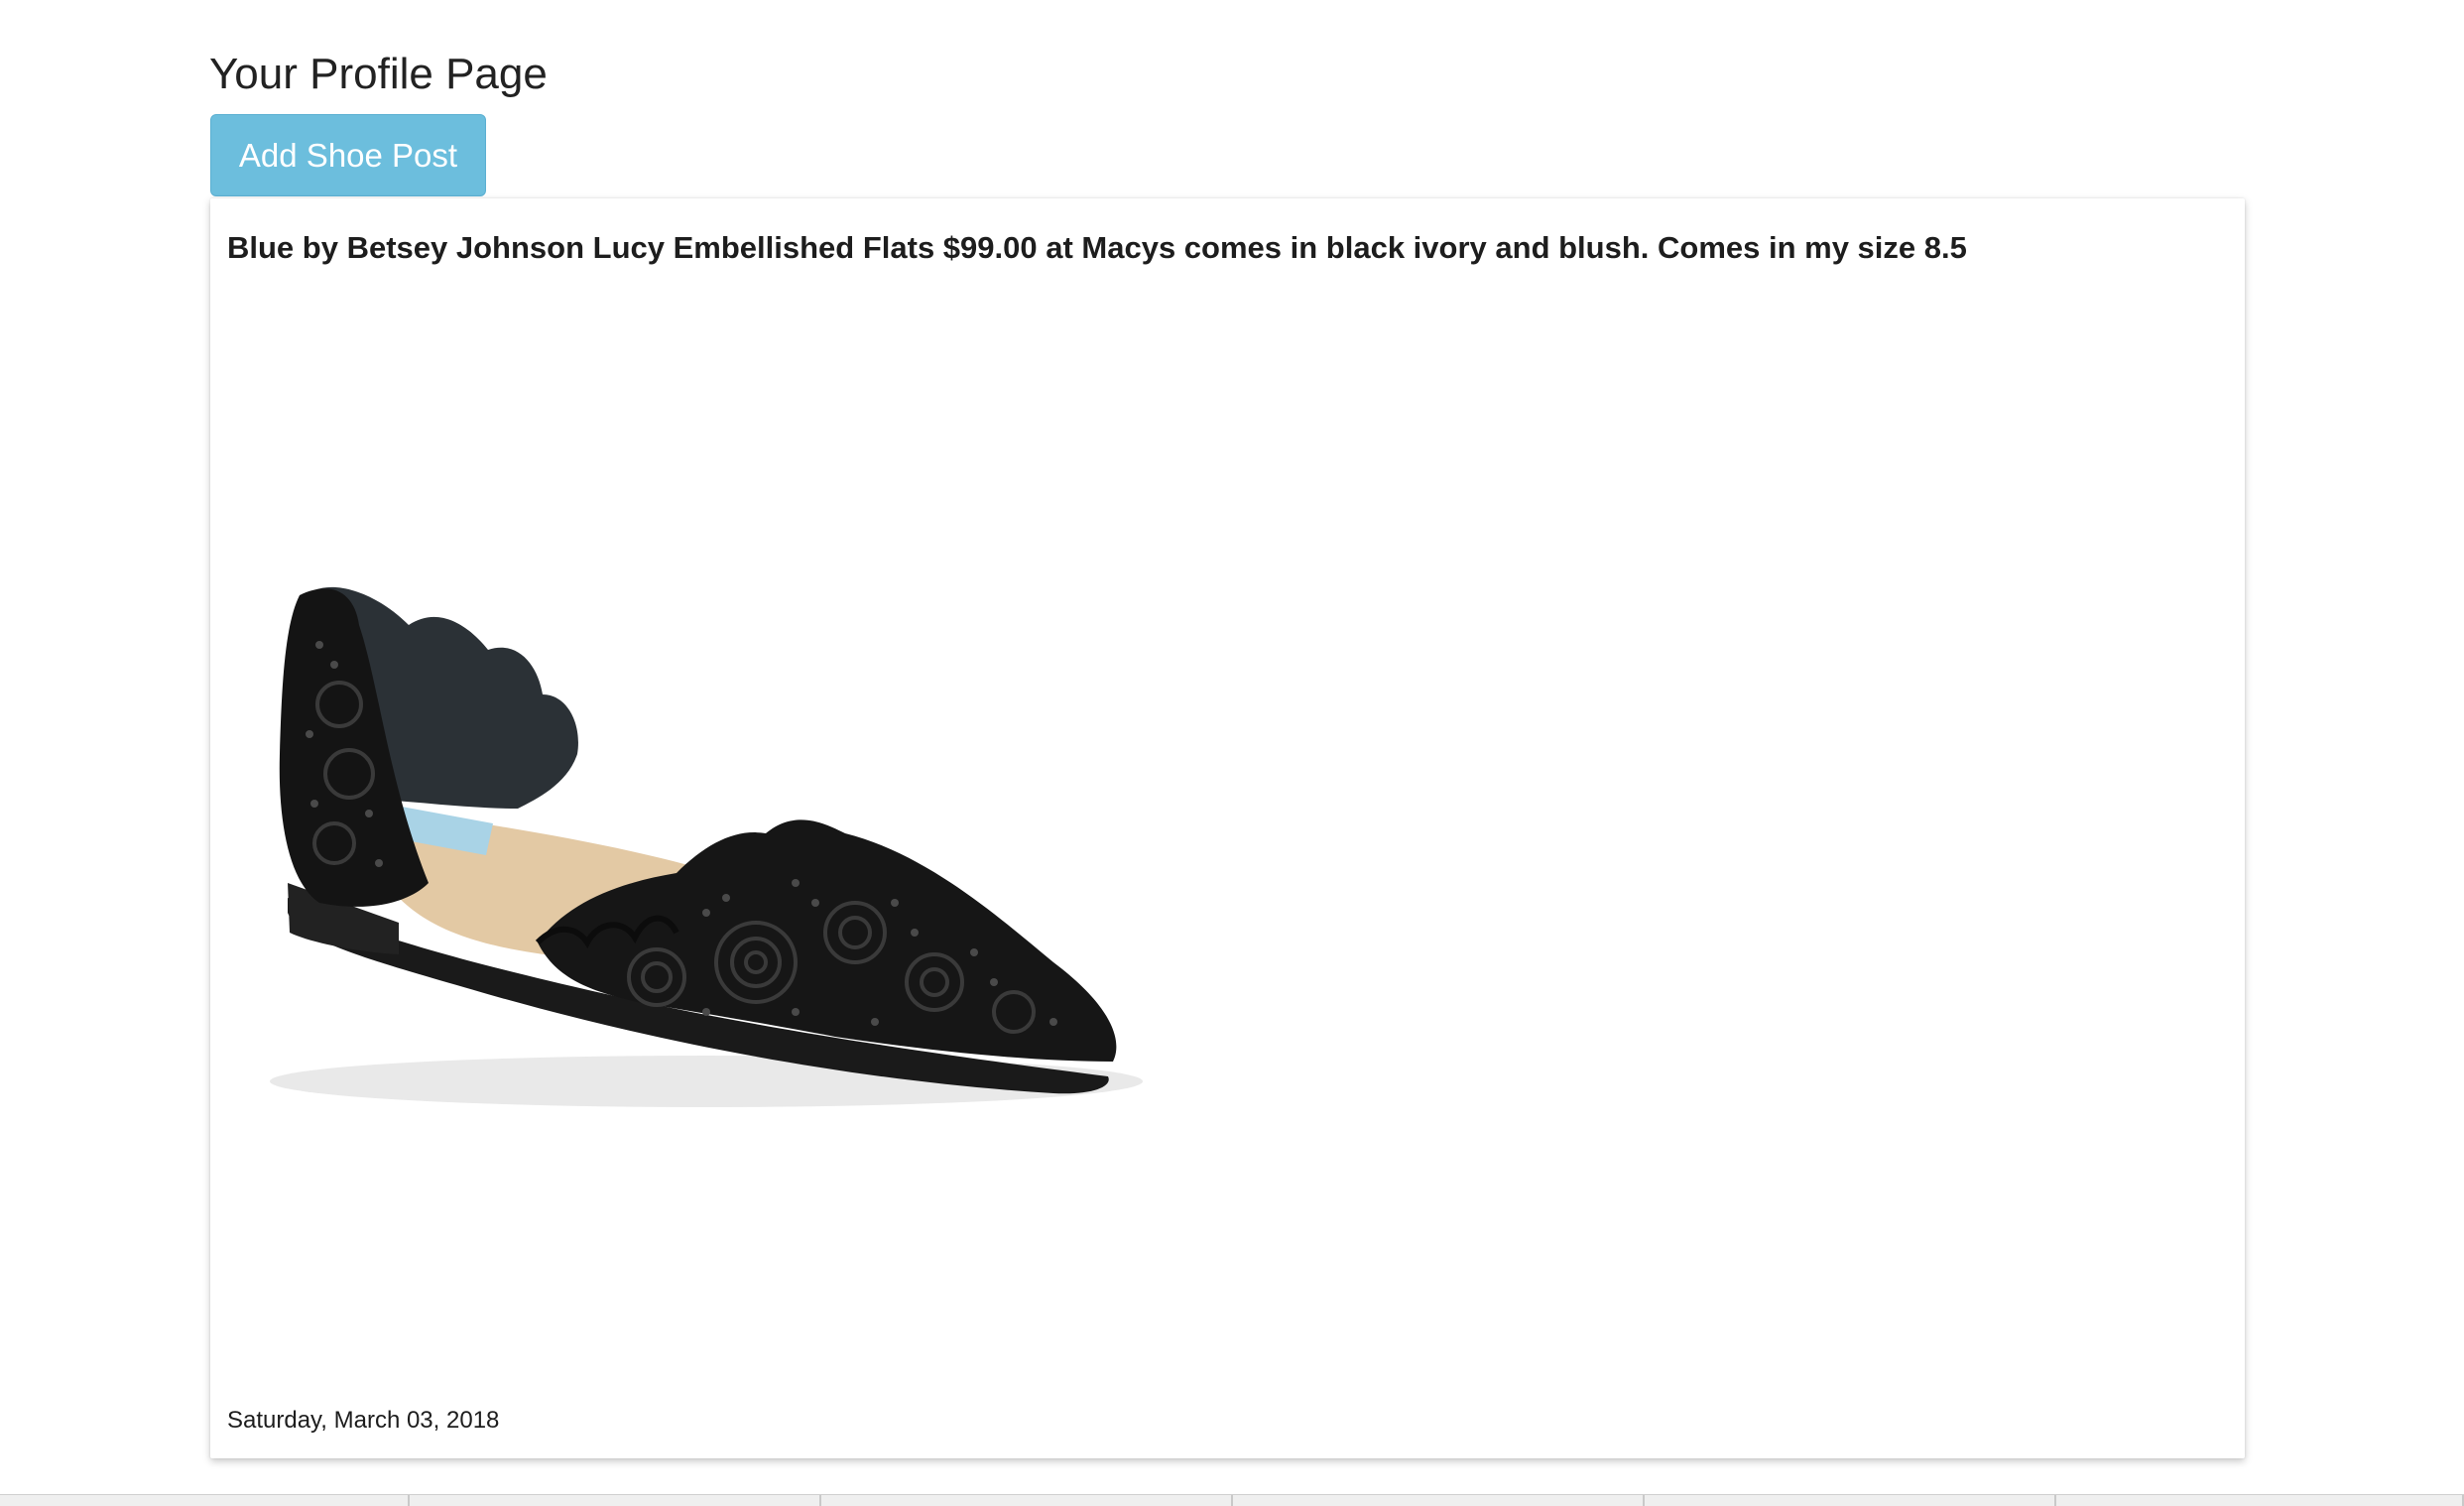 This screenshot has width=2464, height=1506. I want to click on page-title: Your Profile Page, so click(378, 74).